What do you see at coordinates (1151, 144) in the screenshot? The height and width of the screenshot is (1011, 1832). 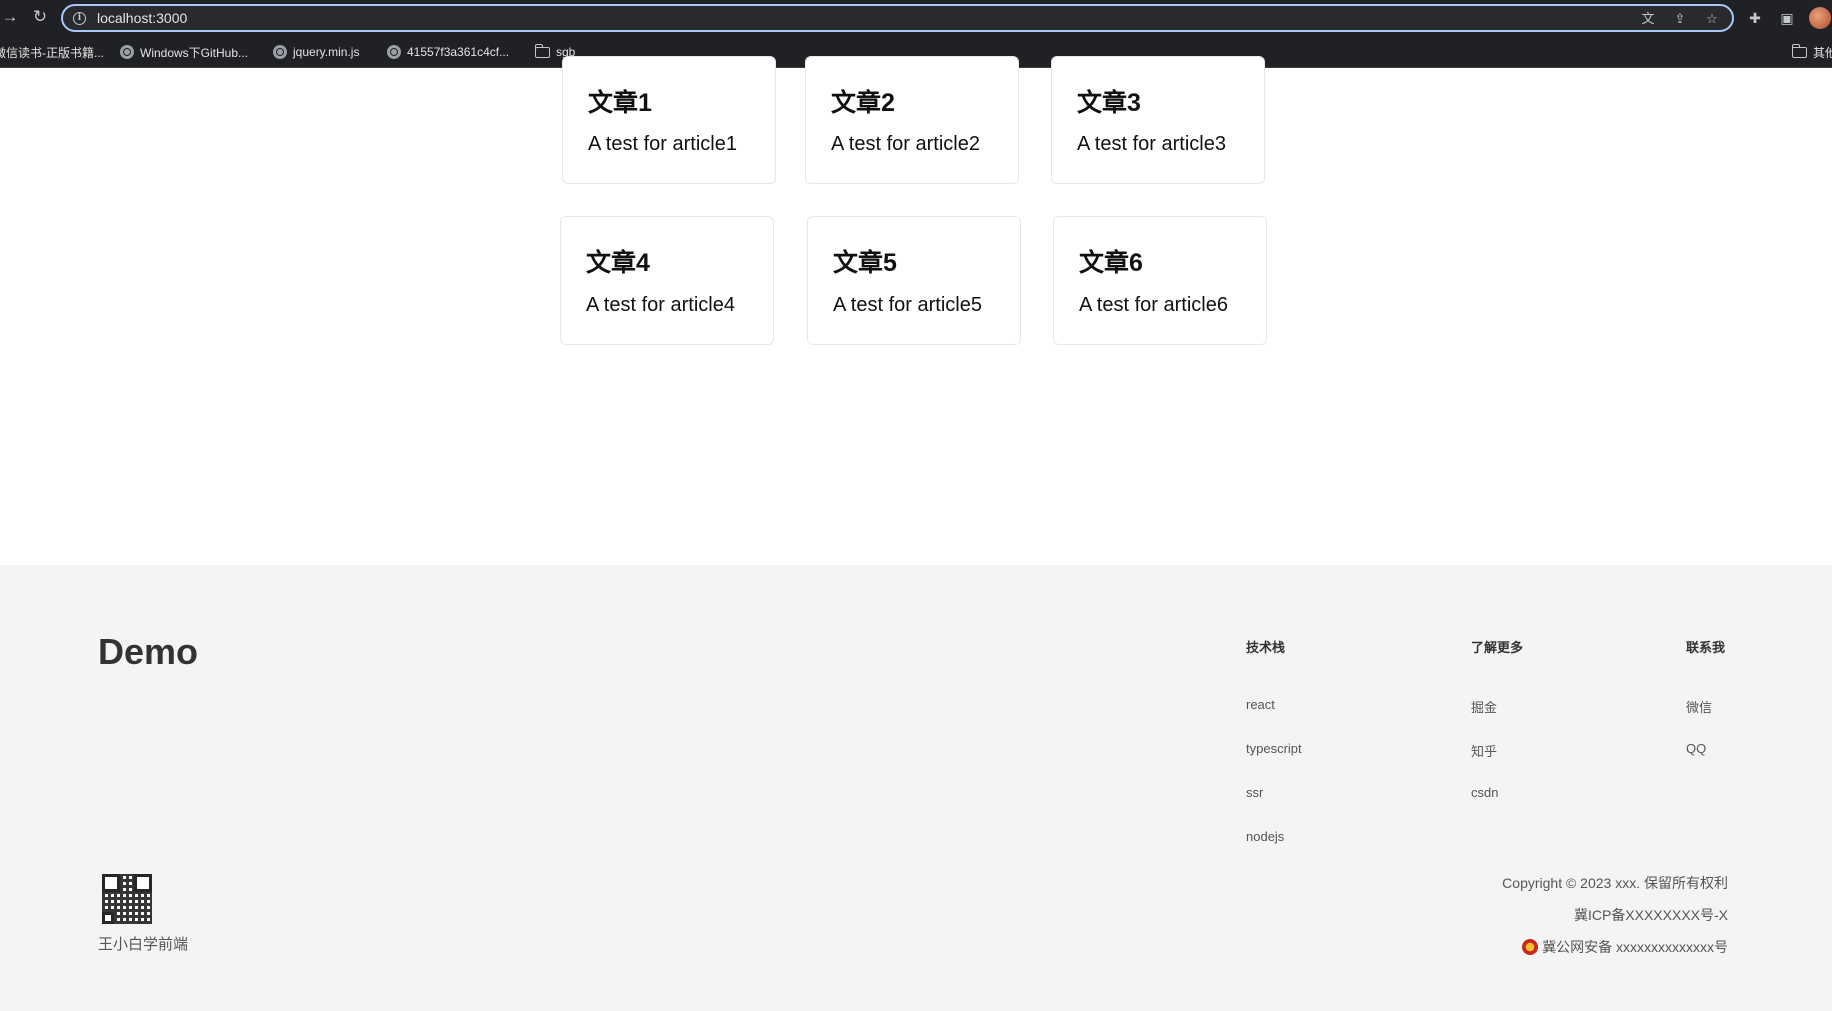 I see `article-description: A test for article3` at bounding box center [1151, 144].